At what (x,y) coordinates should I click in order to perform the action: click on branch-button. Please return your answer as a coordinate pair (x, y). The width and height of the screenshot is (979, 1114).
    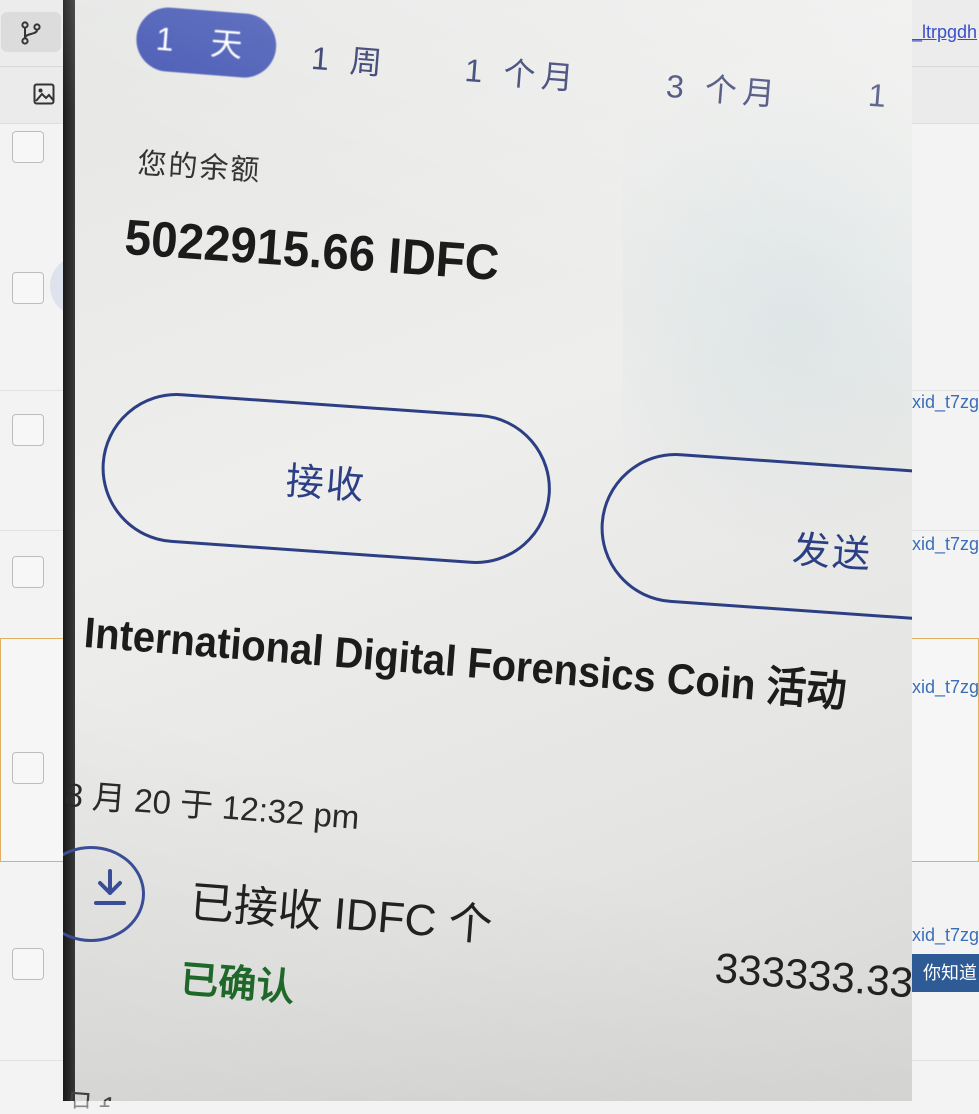
    Looking at the image, I should click on (31, 32).